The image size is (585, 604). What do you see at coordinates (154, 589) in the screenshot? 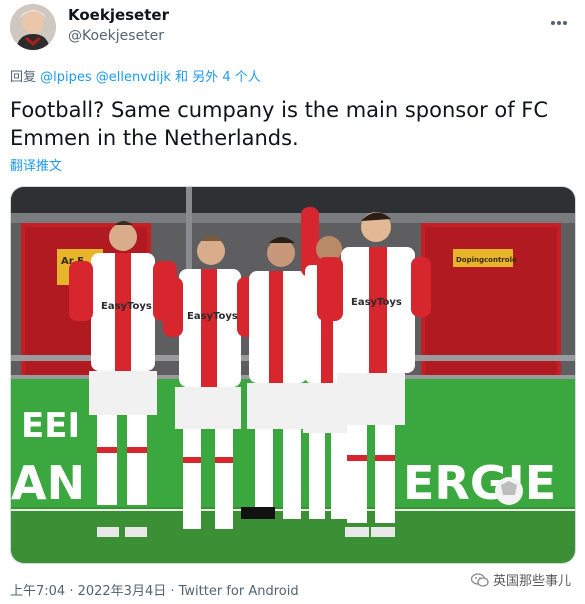
I see `tweet-timestamp: 上午7:04 · 2022年3月4日 · Twitter for Android` at bounding box center [154, 589].